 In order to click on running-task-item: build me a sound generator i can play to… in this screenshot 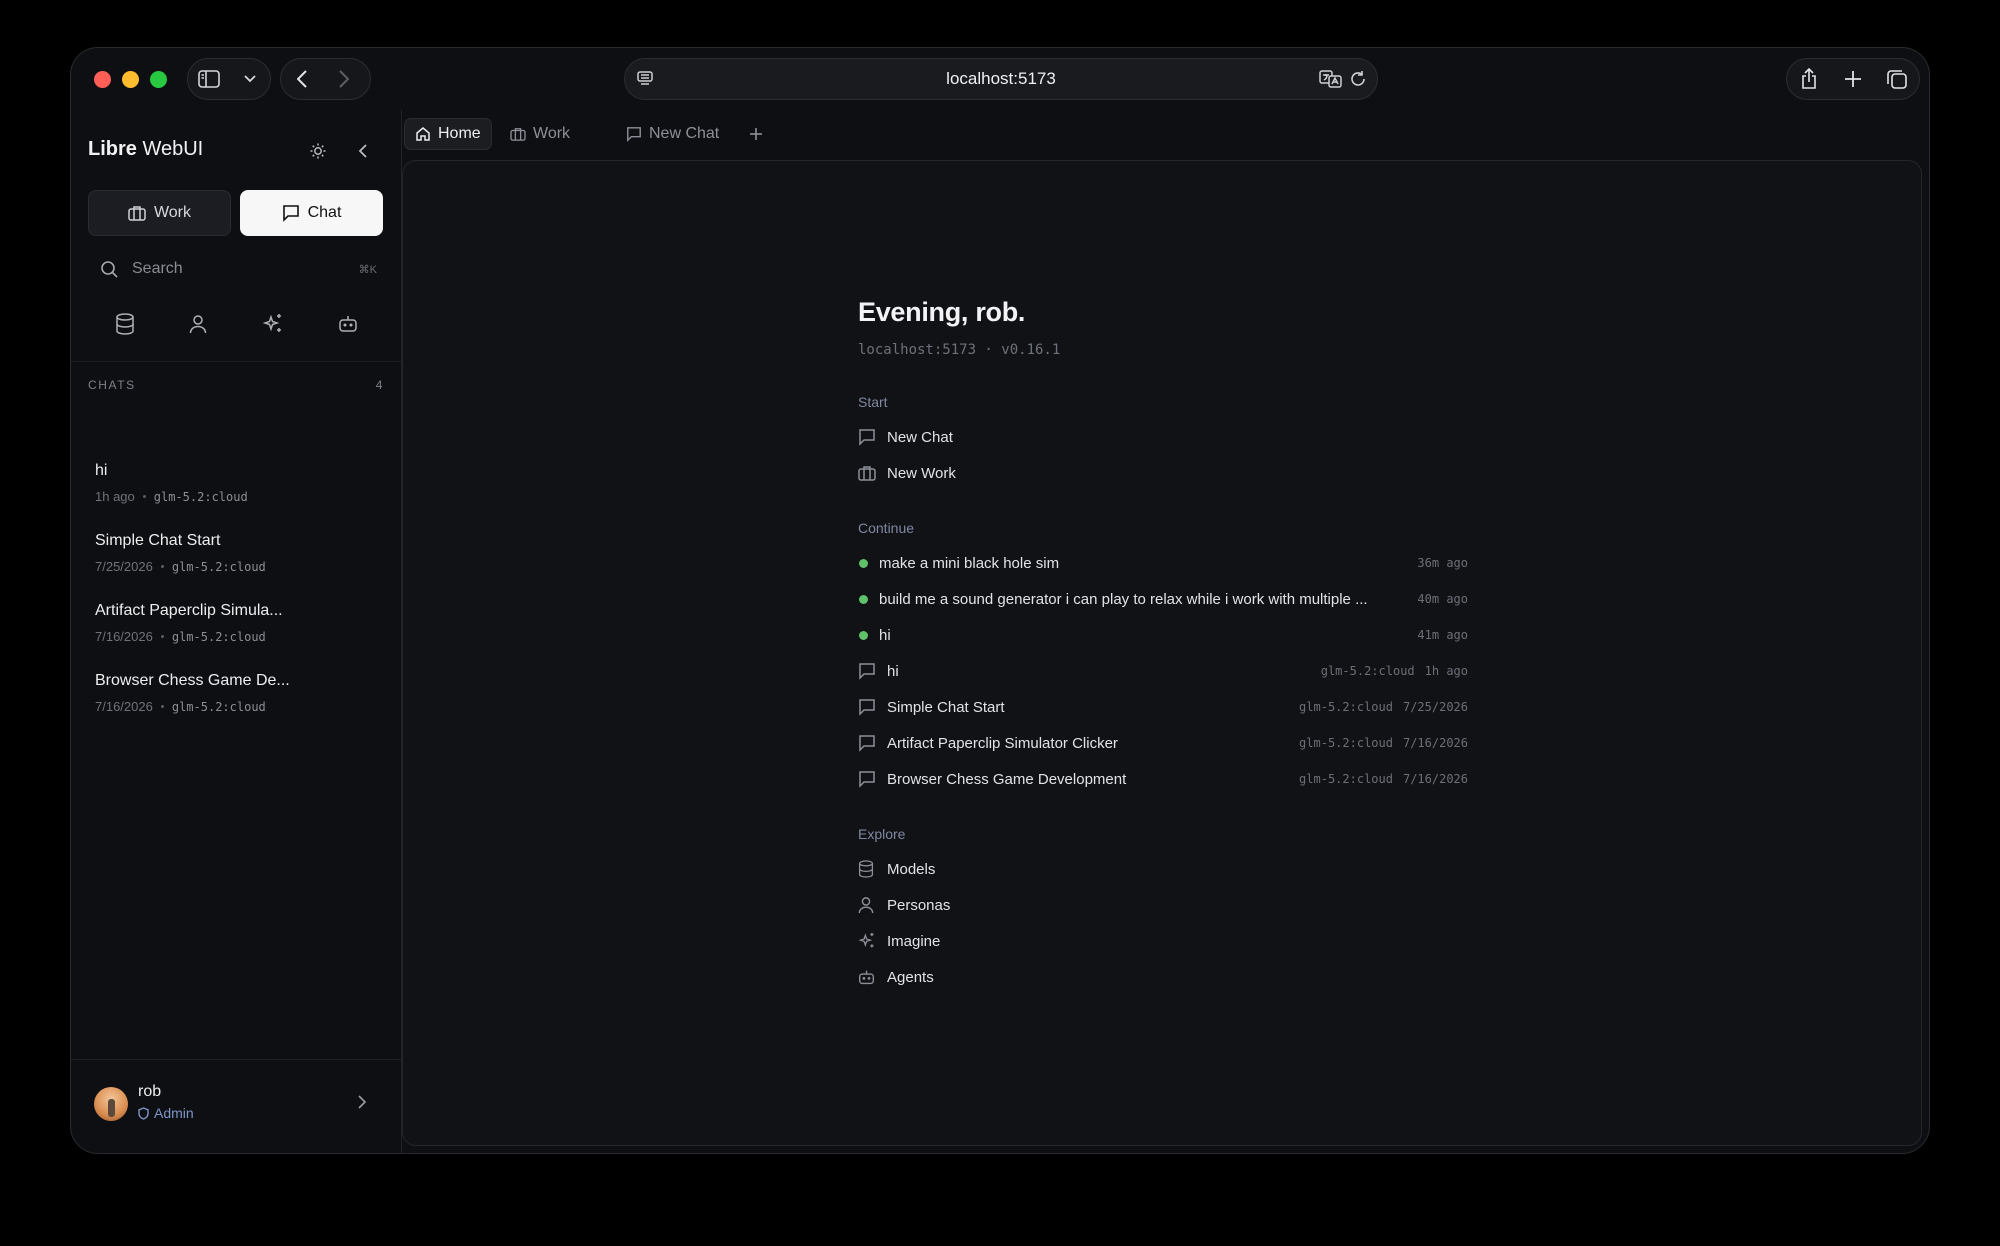, I will do `click(1163, 599)`.